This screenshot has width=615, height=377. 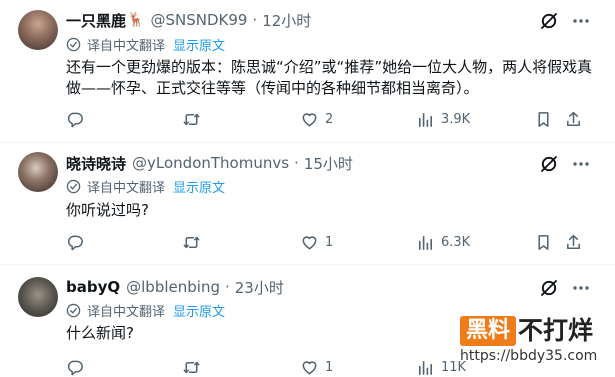 What do you see at coordinates (96, 163) in the screenshot?
I see `author-name: 晓诗晓诗` at bounding box center [96, 163].